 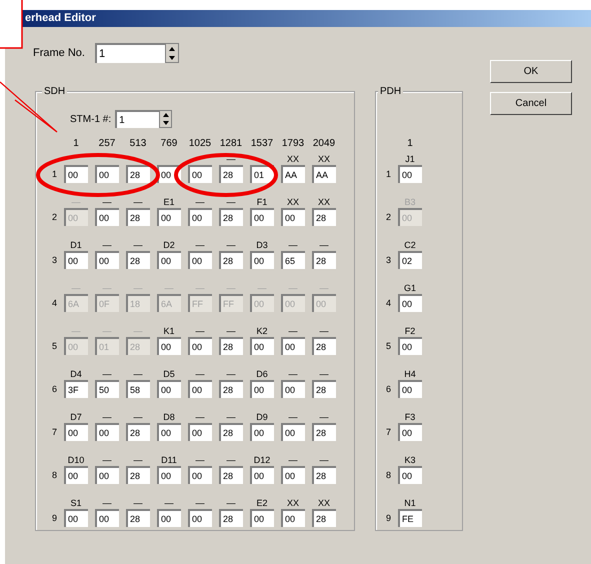 I want to click on input-field: 1, so click(x=129, y=53).